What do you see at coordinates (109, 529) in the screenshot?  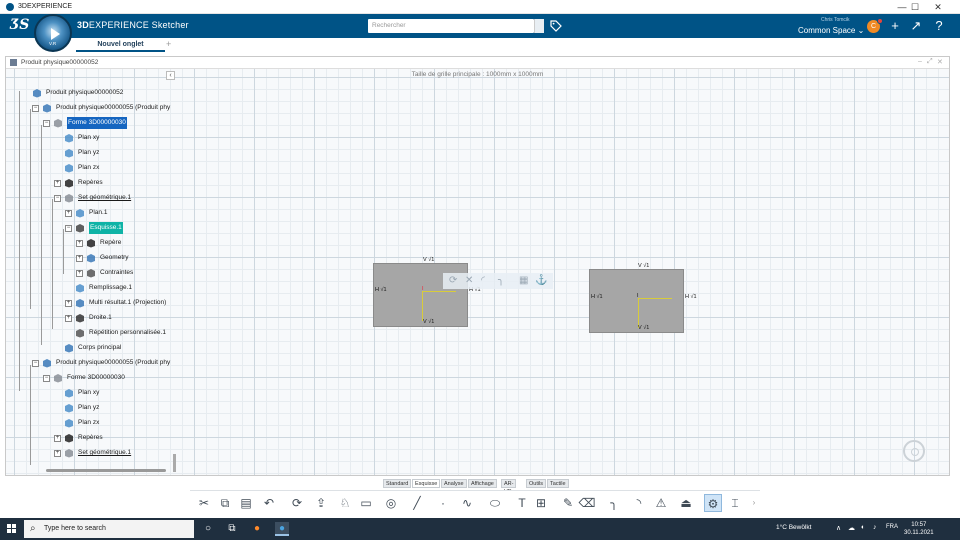 I see `taskbar-search-input: Type here to search` at bounding box center [109, 529].